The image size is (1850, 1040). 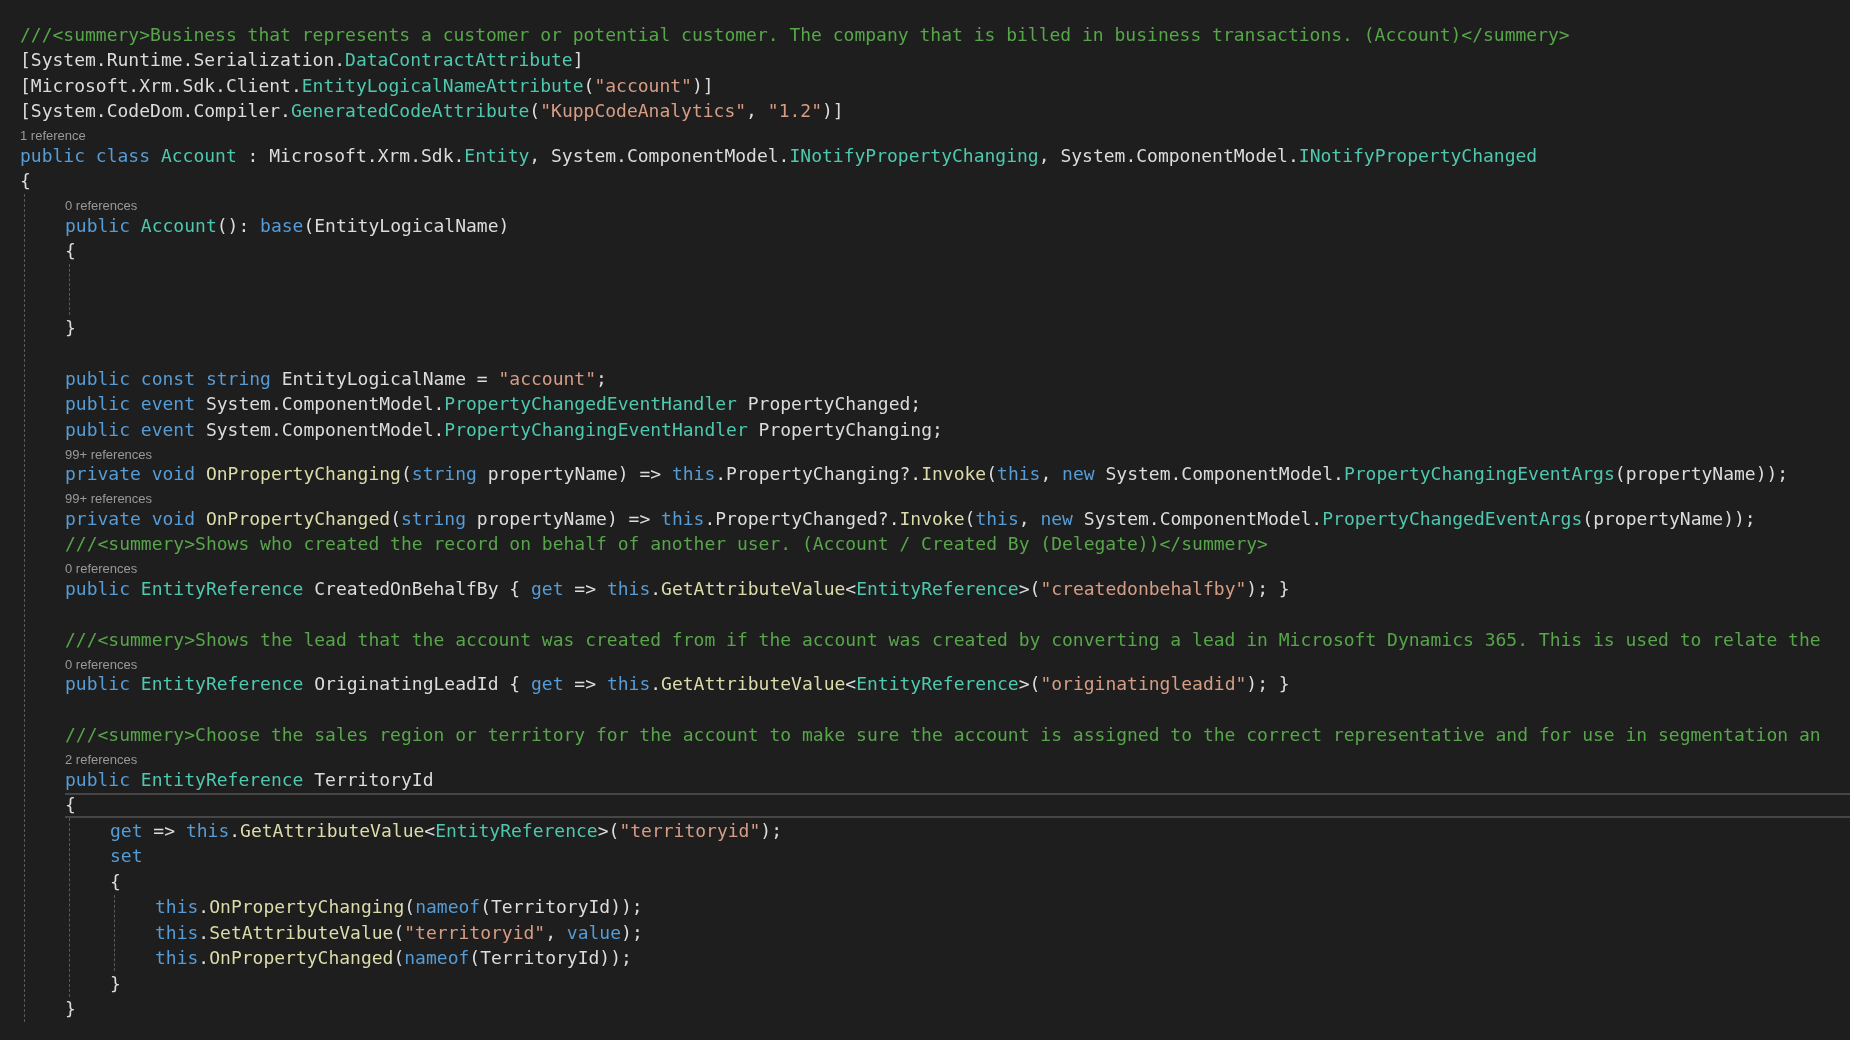 I want to click on code-line: public EntityReference CreatedOnBehalfBy { get => this.GetAttributeValue<EntityReference>("createdonbehalfby"); }, so click(x=677, y=588).